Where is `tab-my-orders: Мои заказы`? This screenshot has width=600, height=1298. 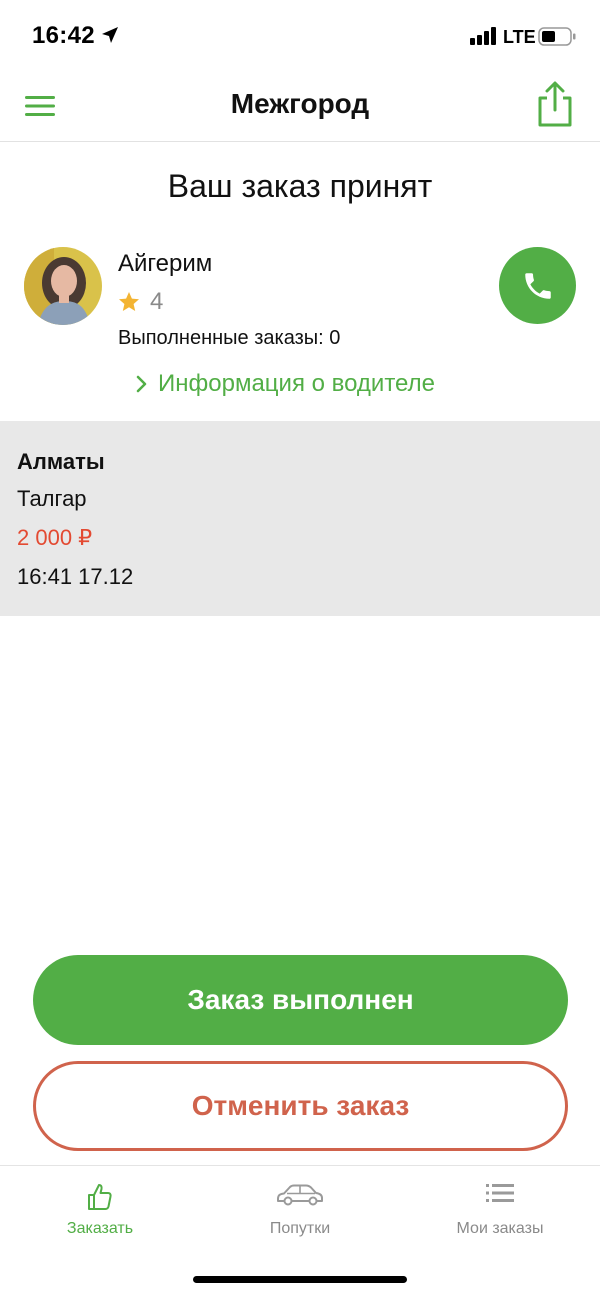
tab-my-orders: Мои заказы is located at coordinates (500, 1211).